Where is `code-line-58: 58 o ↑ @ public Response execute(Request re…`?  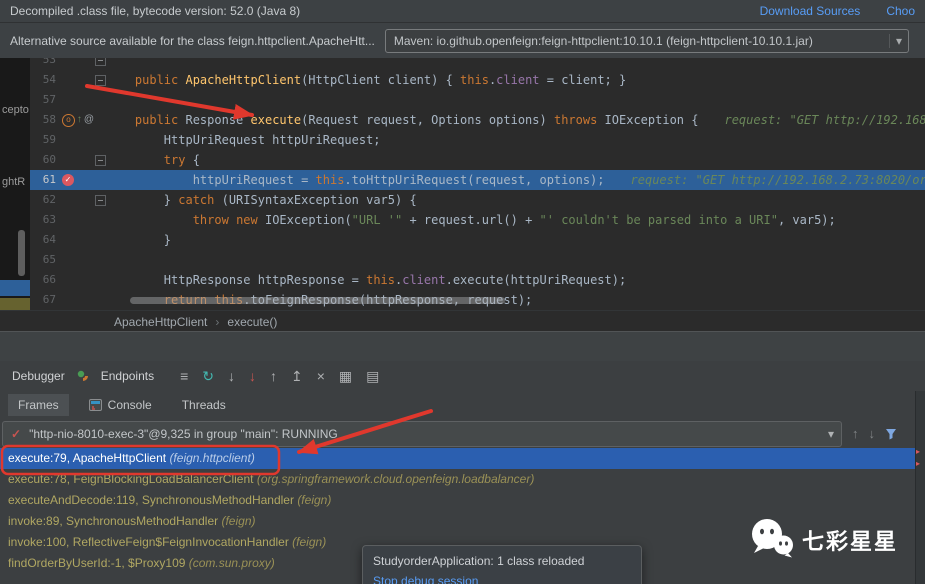 code-line-58: 58 o ↑ @ public Response execute(Request re… is located at coordinates (477, 120).